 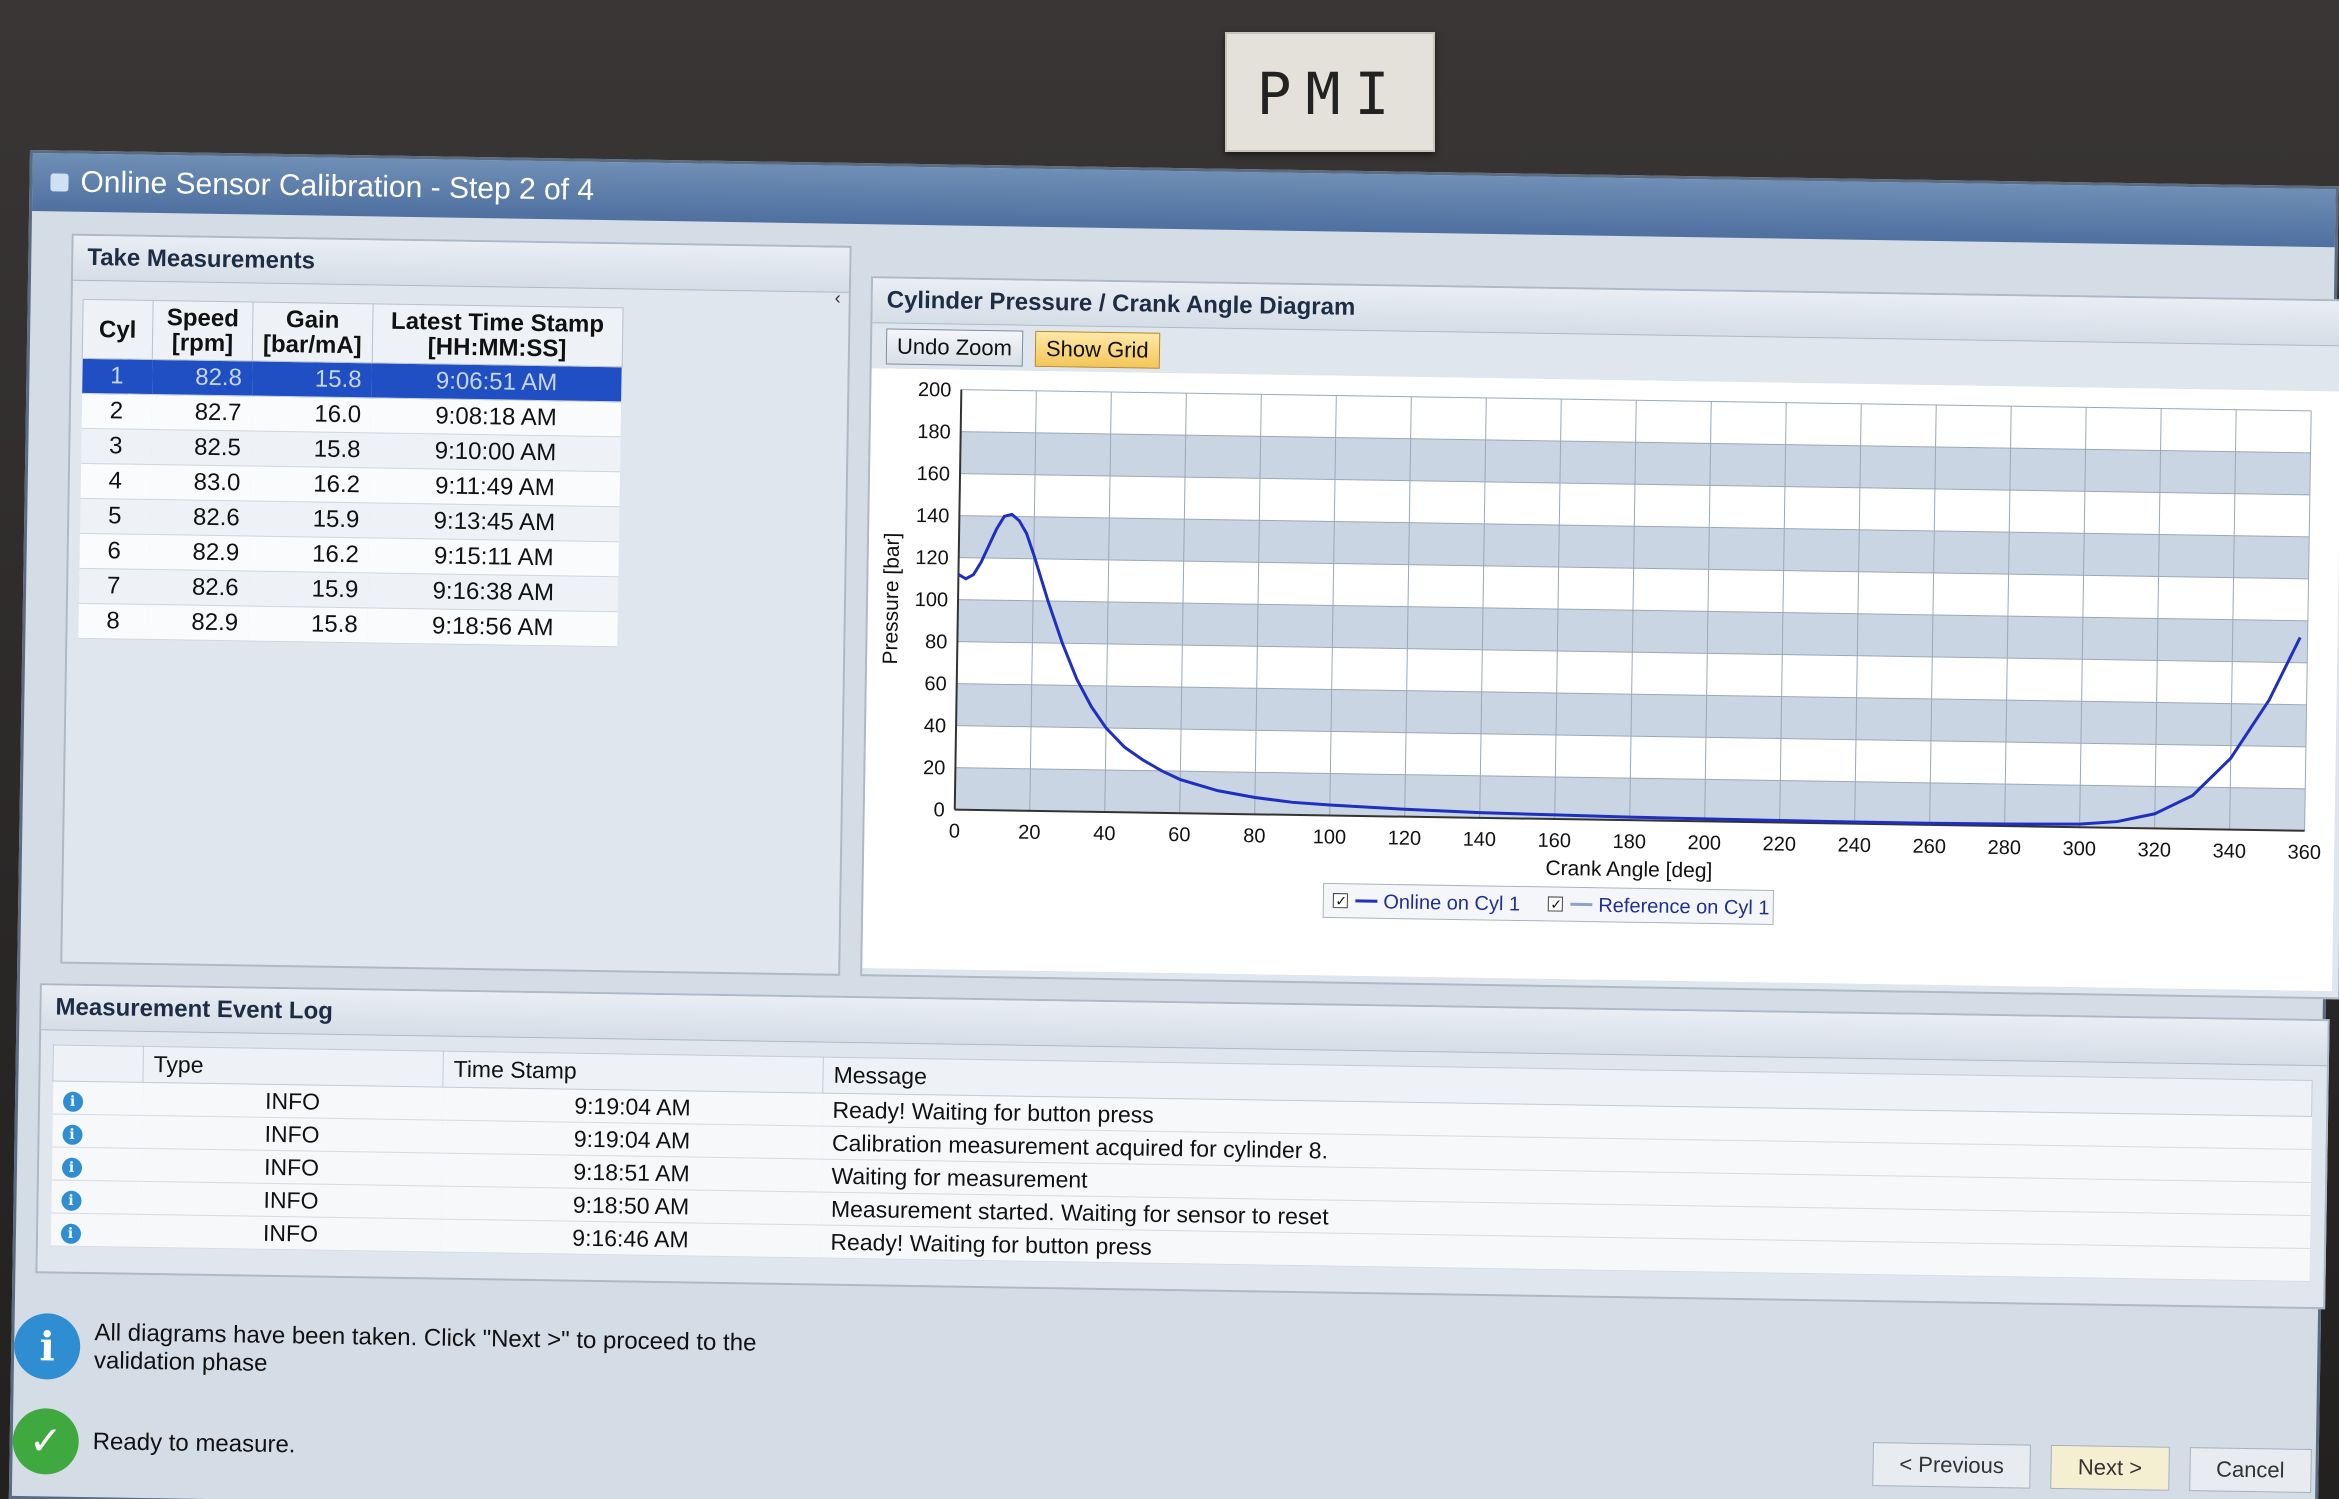 What do you see at coordinates (891, 598) in the screenshot?
I see `y-axis-label: Pressure [bar]` at bounding box center [891, 598].